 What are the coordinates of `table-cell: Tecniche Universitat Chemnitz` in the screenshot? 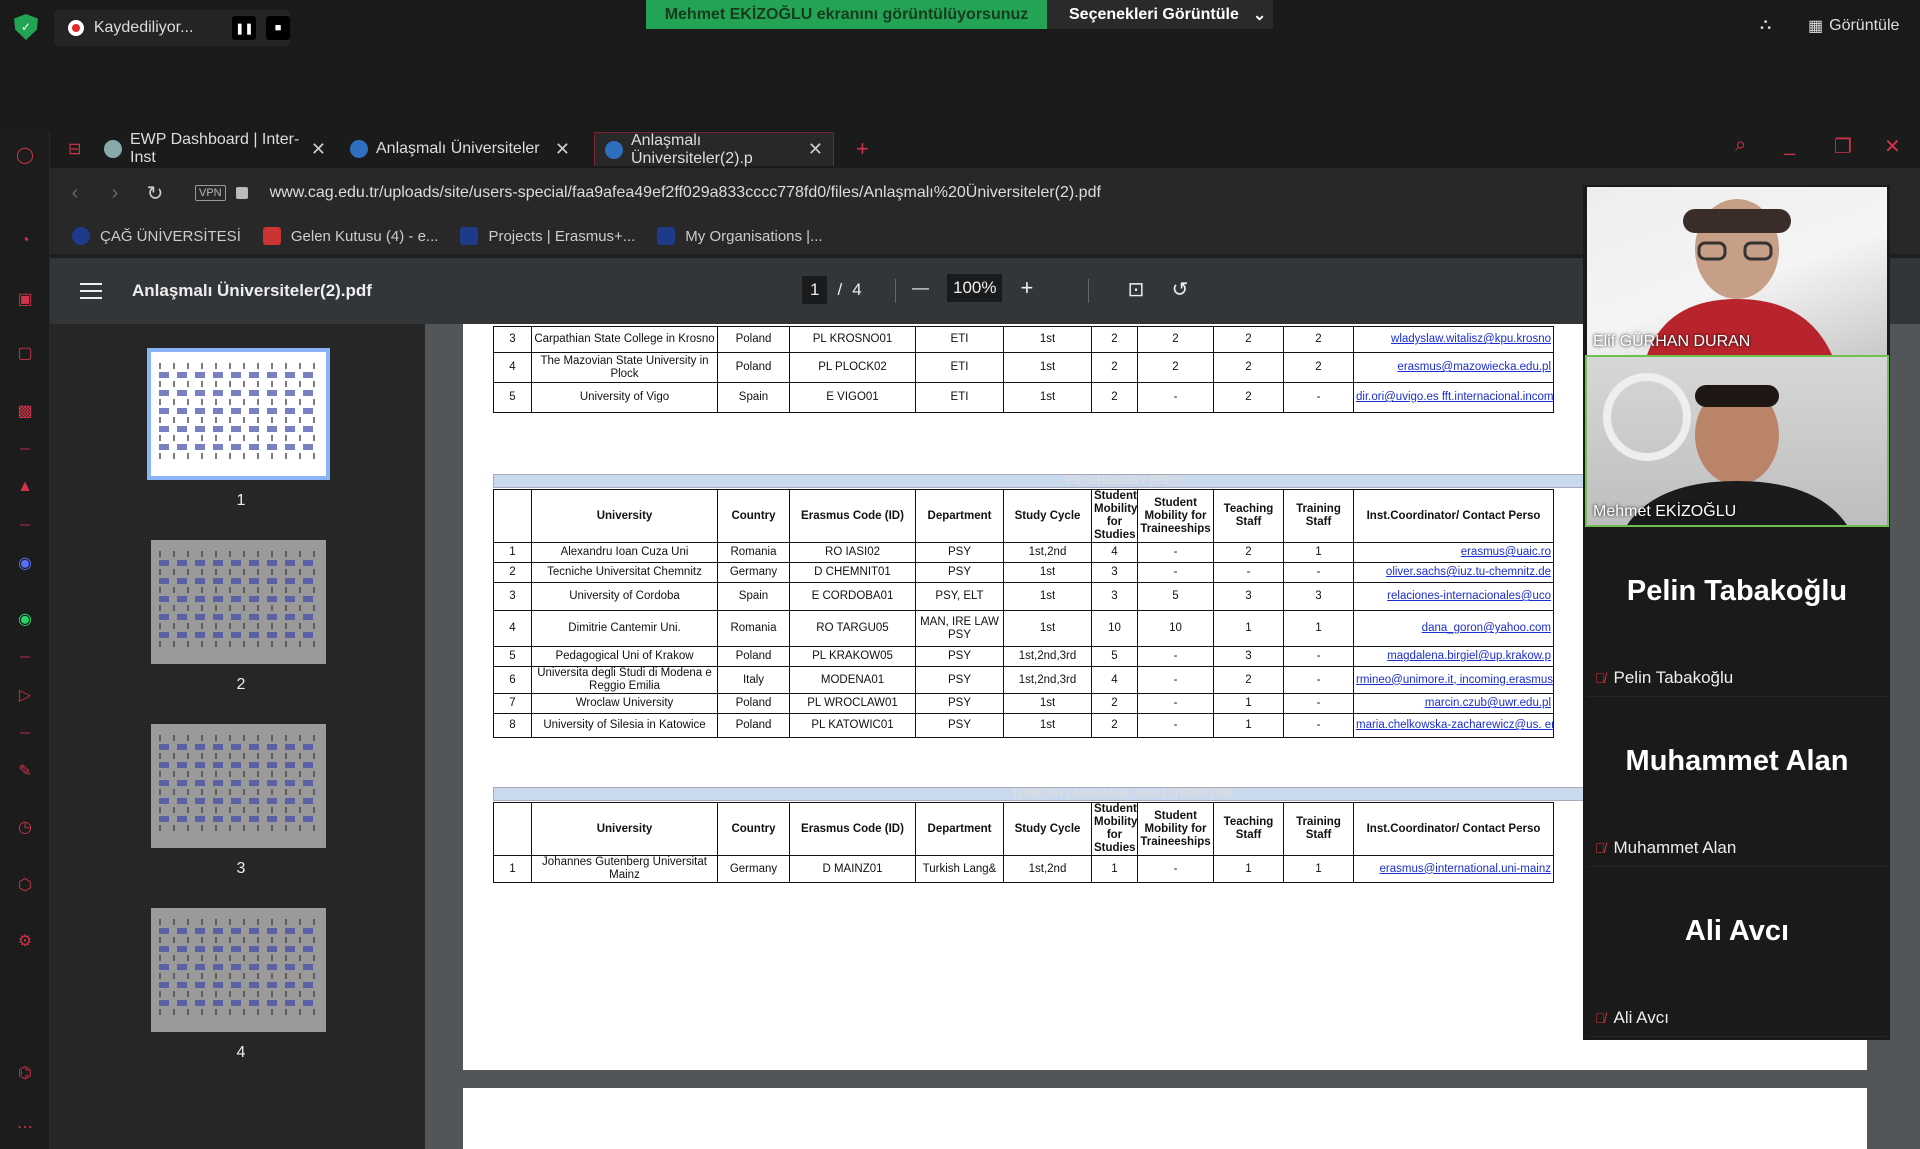 It's located at (624, 572).